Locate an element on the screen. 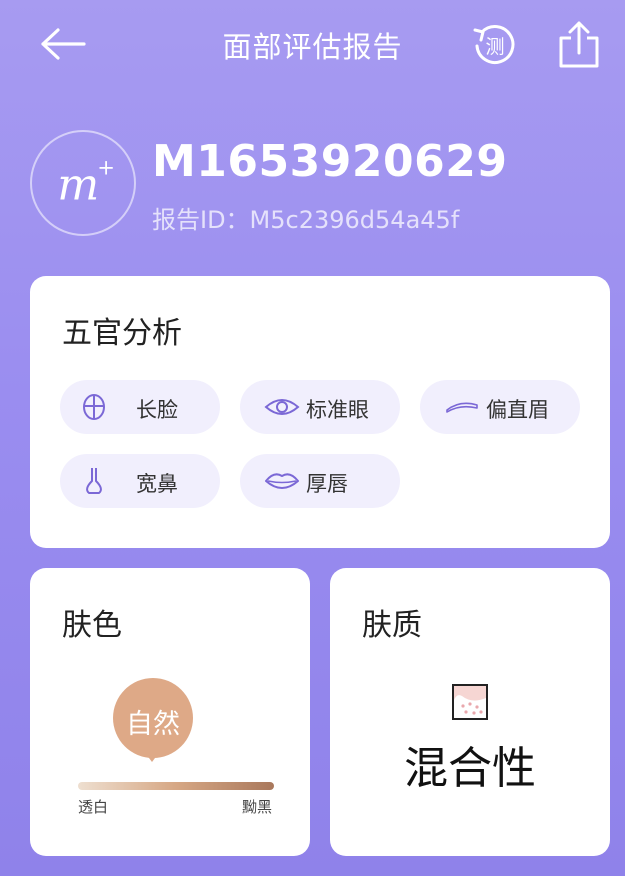 This screenshot has width=625, height=876. scale-label-dark: 黝黑 is located at coordinates (257, 807).